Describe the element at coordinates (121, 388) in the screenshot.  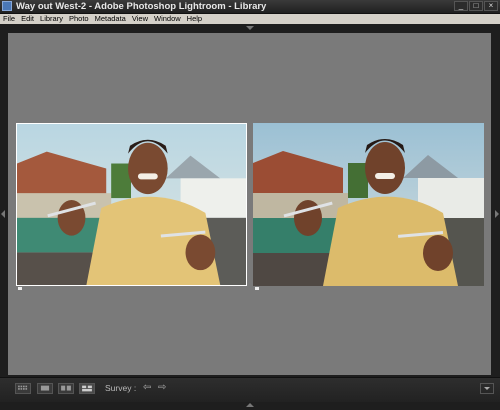
I see `survey-label: Survey :` at that location.